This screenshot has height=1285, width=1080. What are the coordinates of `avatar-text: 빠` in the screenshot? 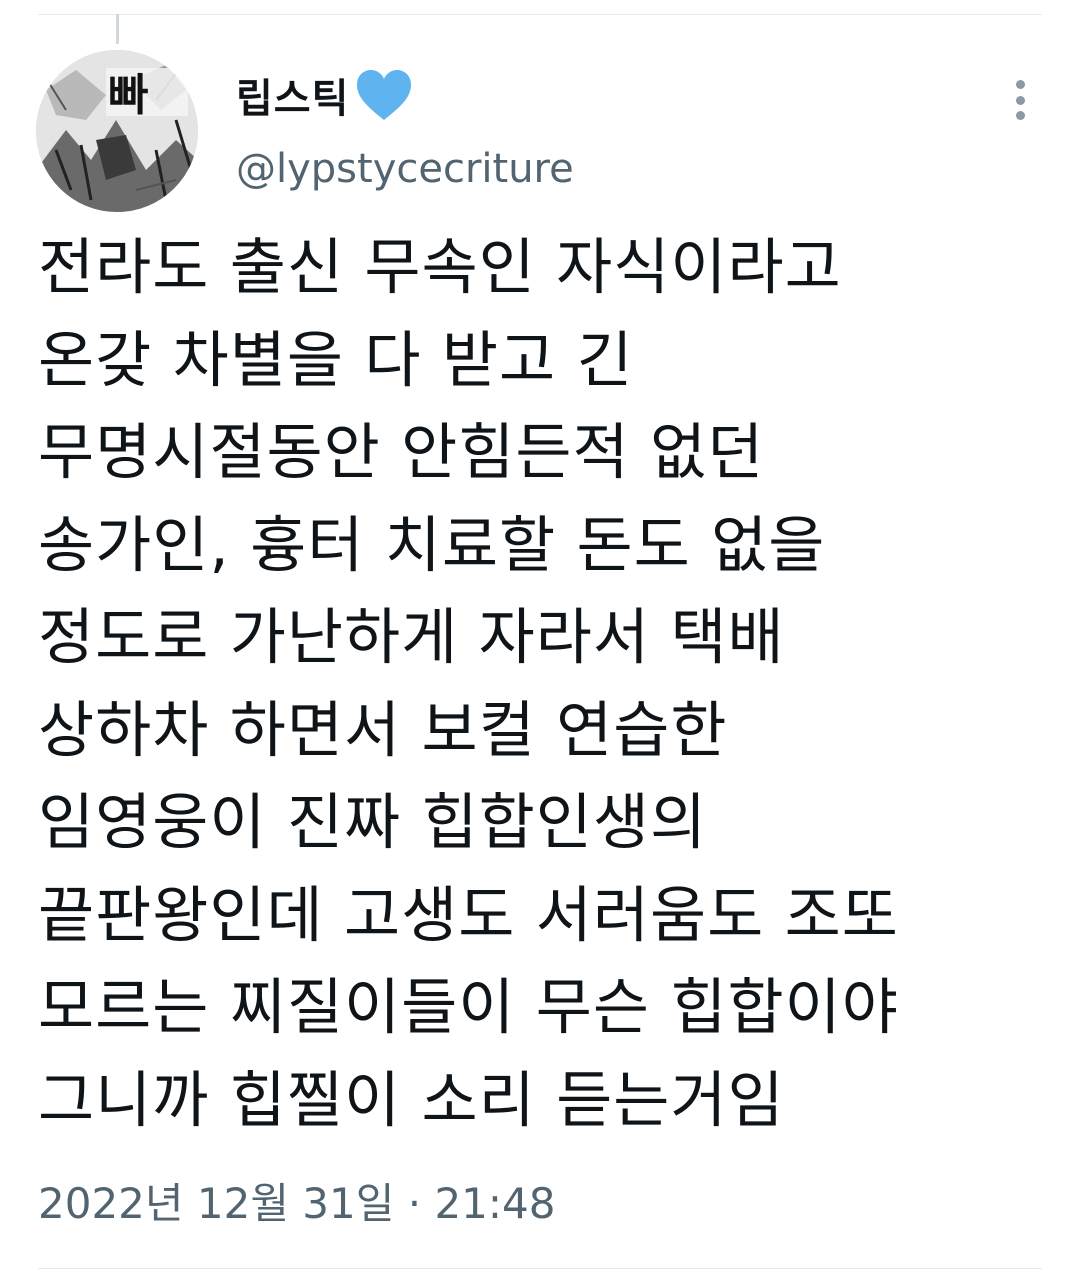 It's located at (128, 95).